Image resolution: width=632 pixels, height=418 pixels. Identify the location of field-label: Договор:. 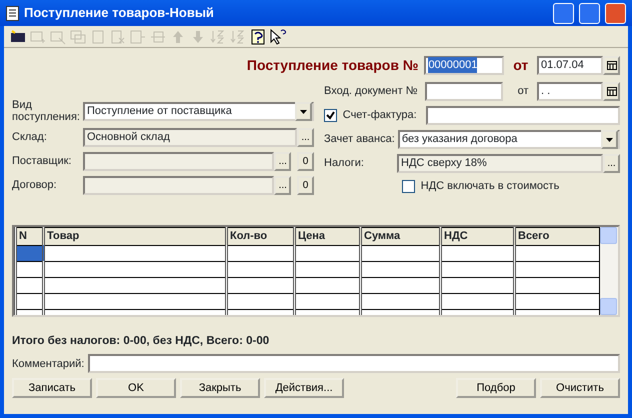
(35, 186).